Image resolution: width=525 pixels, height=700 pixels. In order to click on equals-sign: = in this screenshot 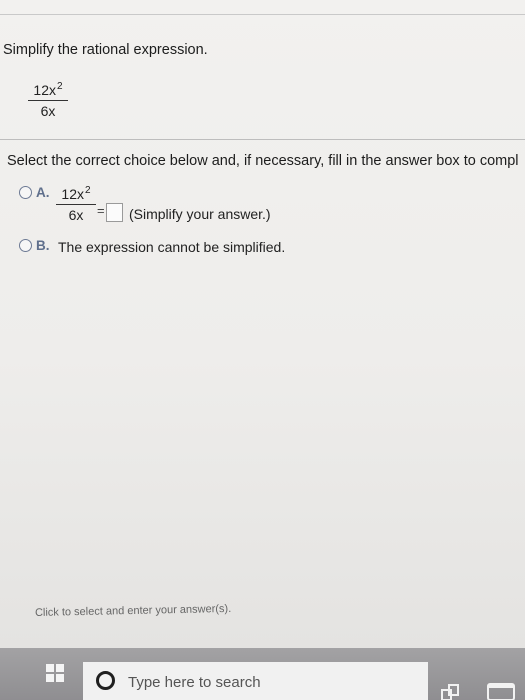, I will do `click(101, 210)`.